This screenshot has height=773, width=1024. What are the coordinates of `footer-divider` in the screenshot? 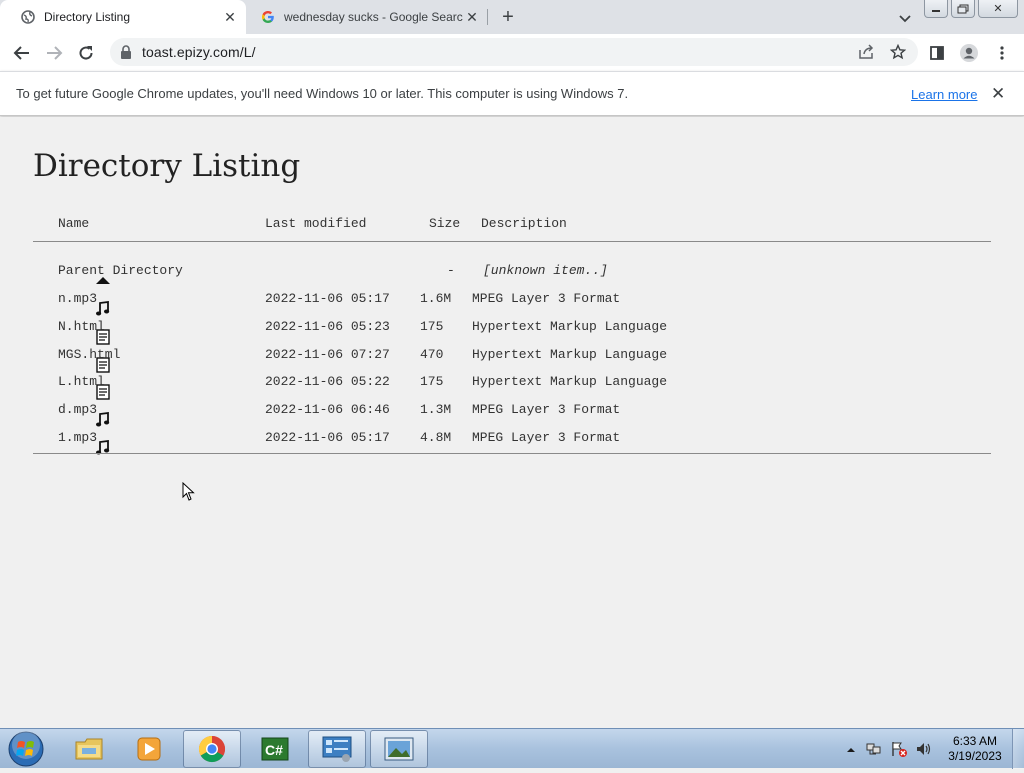 It's located at (512, 453).